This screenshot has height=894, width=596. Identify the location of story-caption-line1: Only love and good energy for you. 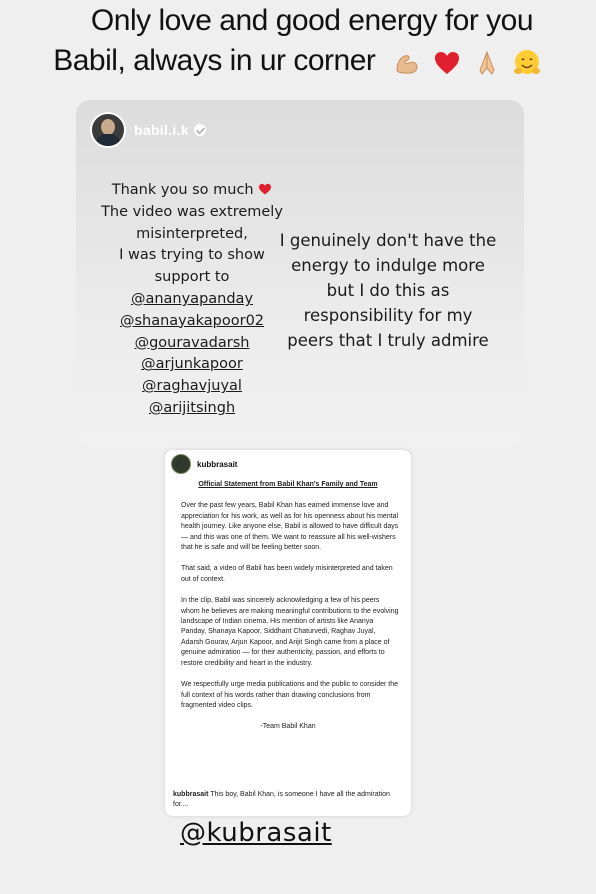
(312, 20).